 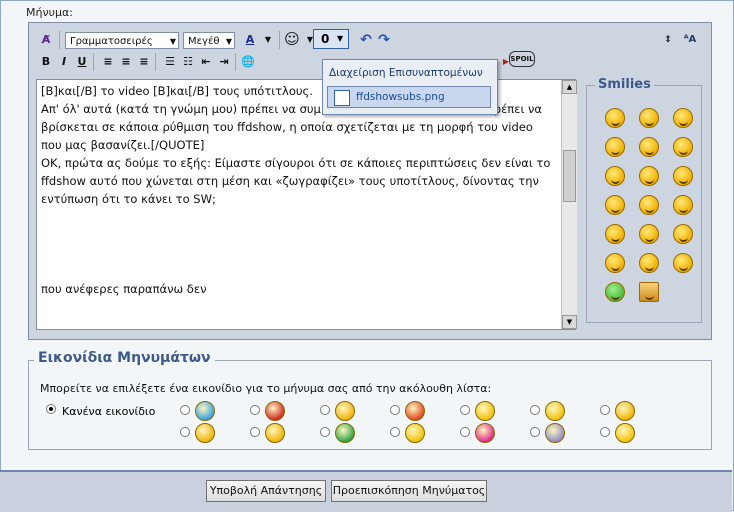 What do you see at coordinates (409, 491) in the screenshot?
I see `preview-message-button: Προεπισκόπηση Μηνύματος` at bounding box center [409, 491].